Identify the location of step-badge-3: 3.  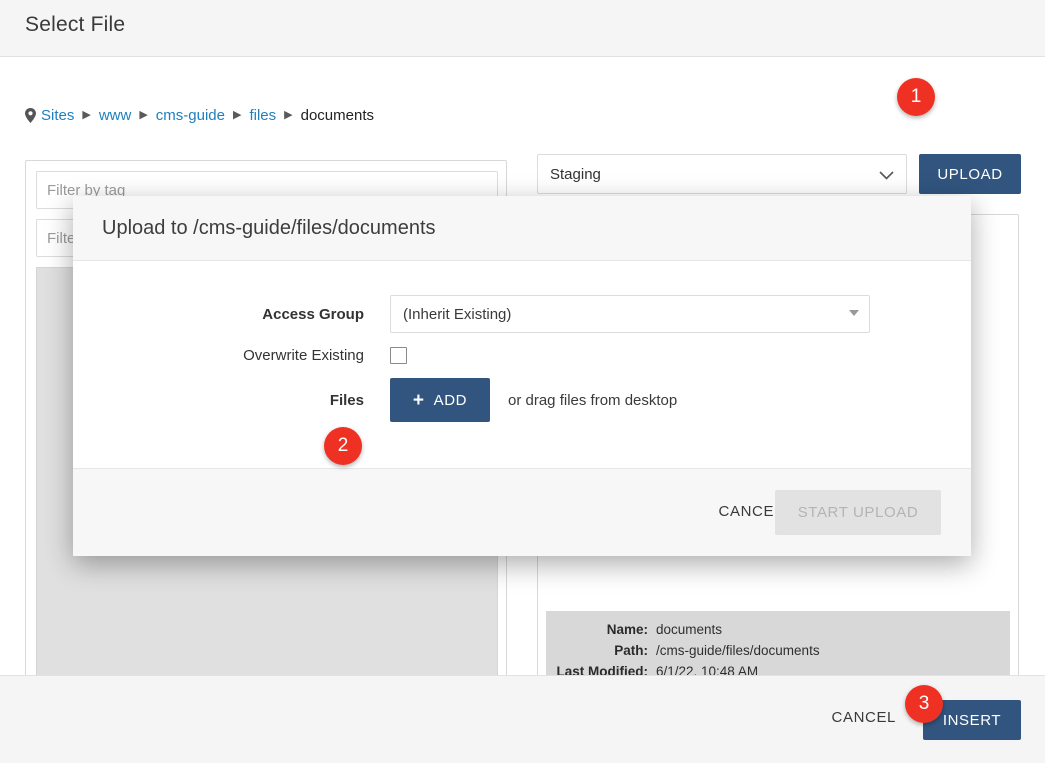
(924, 704).